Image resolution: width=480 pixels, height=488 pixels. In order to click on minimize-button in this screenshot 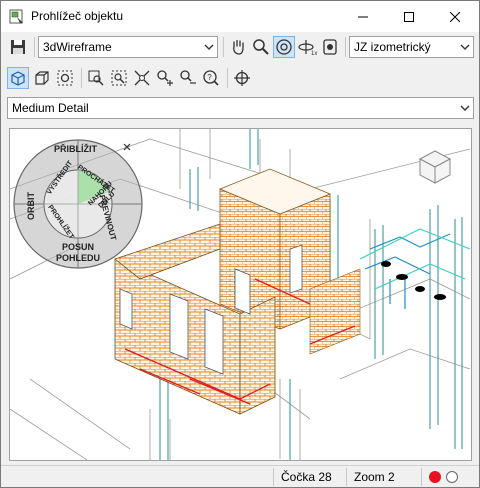, I will do `click(363, 16)`.